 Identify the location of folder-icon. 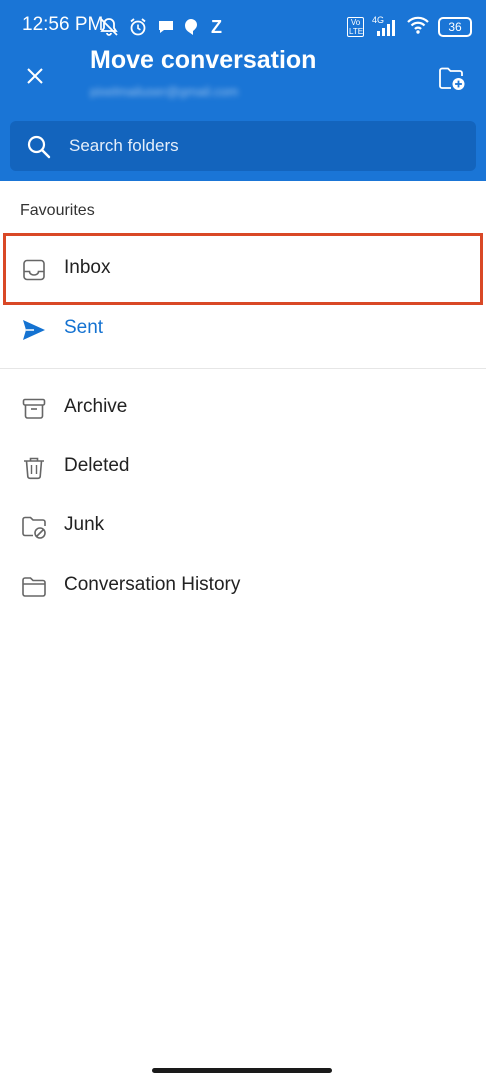
(34, 587).